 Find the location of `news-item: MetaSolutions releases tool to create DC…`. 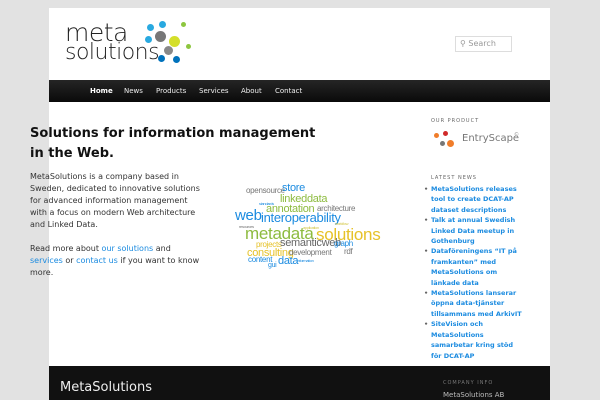

news-item: MetaSolutions releases tool to create DC… is located at coordinates (474, 199).